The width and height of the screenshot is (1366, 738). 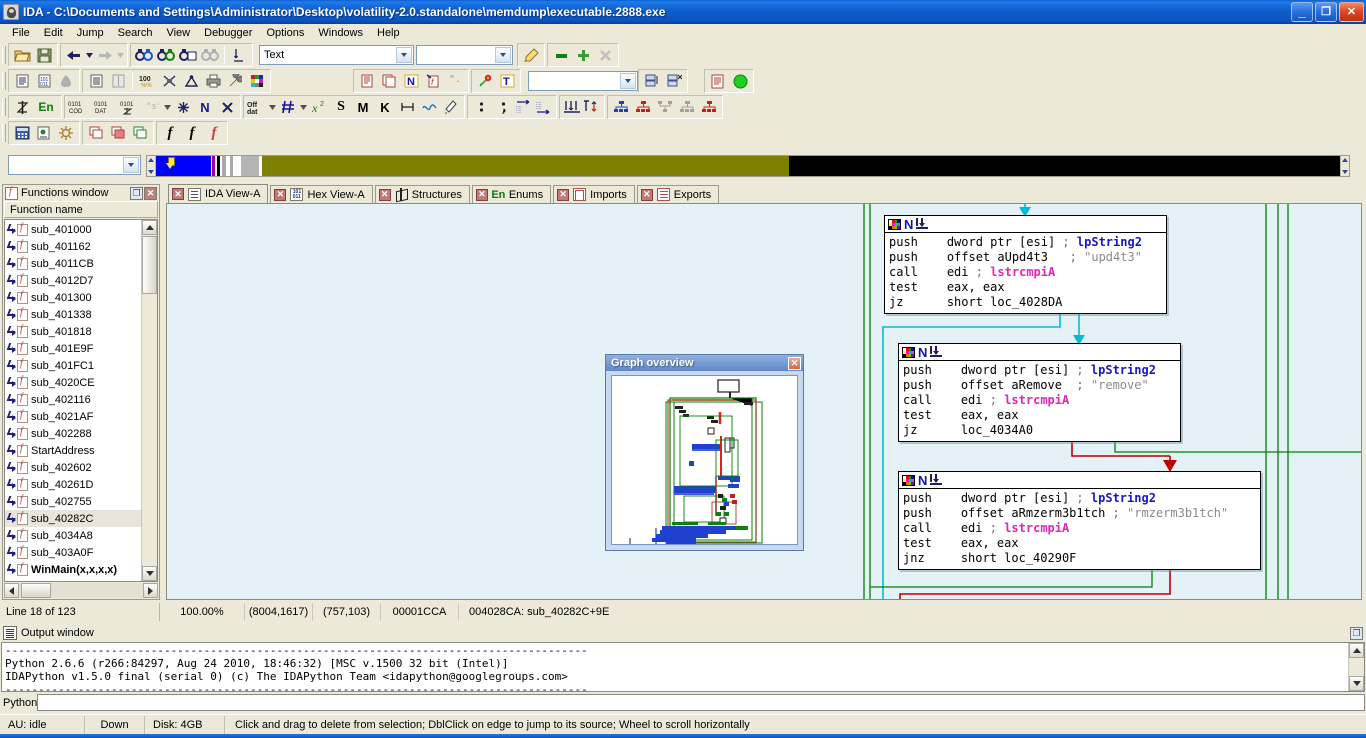 I want to click on list-item: sub_402116, so click(x=73, y=399).